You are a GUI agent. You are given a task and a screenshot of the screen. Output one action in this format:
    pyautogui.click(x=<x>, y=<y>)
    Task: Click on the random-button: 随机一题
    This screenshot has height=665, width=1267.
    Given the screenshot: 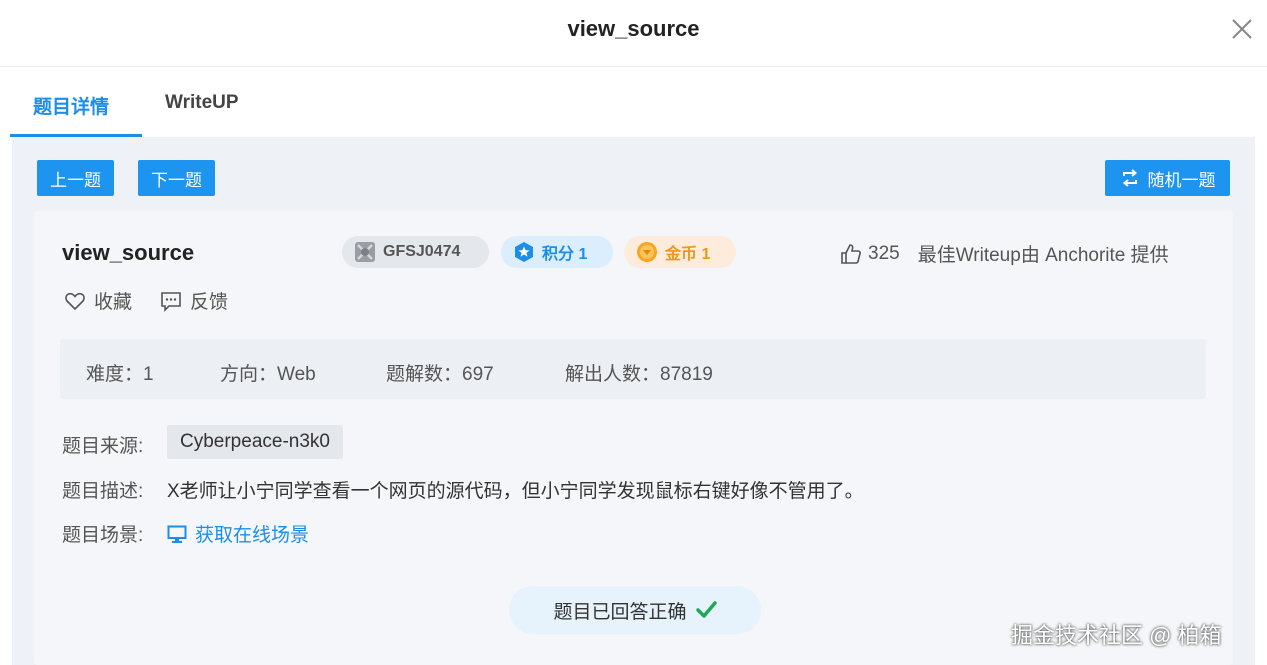 What is the action you would take?
    pyautogui.click(x=1167, y=178)
    